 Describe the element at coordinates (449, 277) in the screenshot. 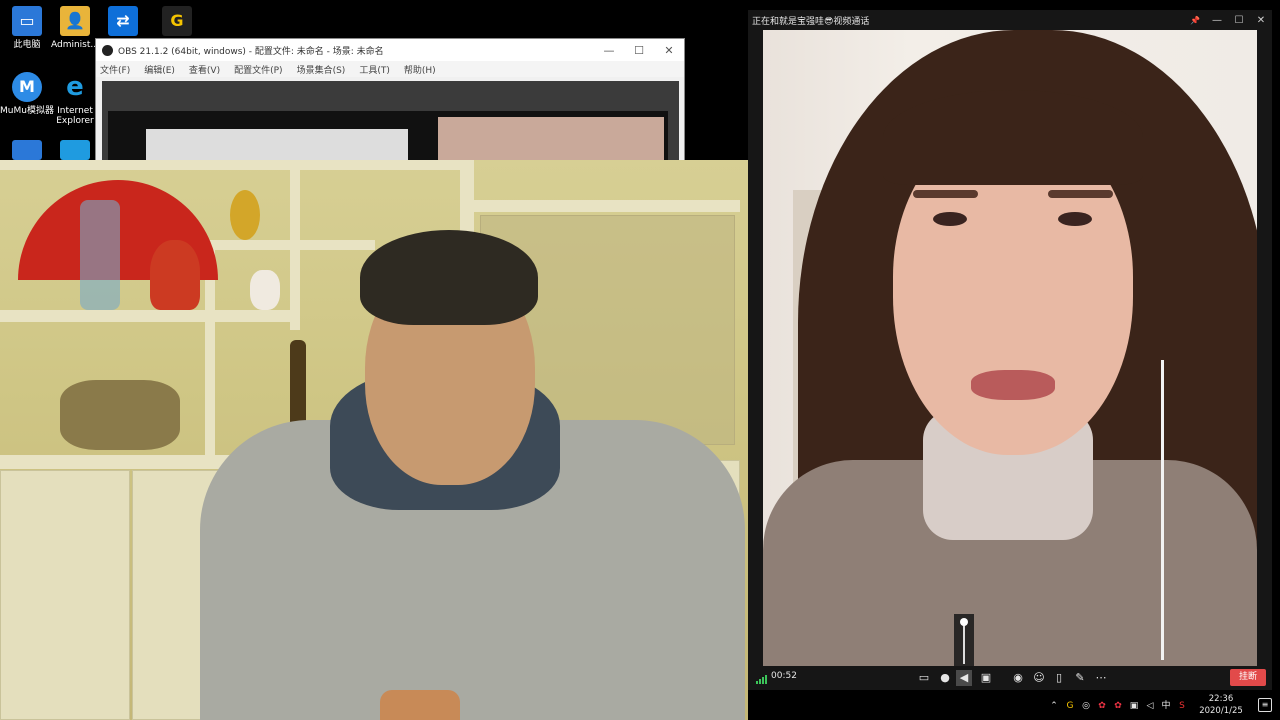

I see `person-hair` at that location.